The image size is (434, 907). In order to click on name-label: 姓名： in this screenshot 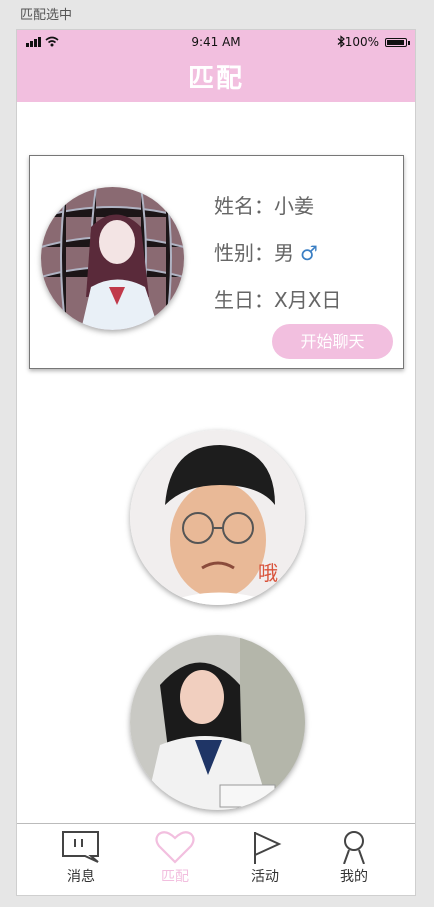, I will do `click(244, 206)`.